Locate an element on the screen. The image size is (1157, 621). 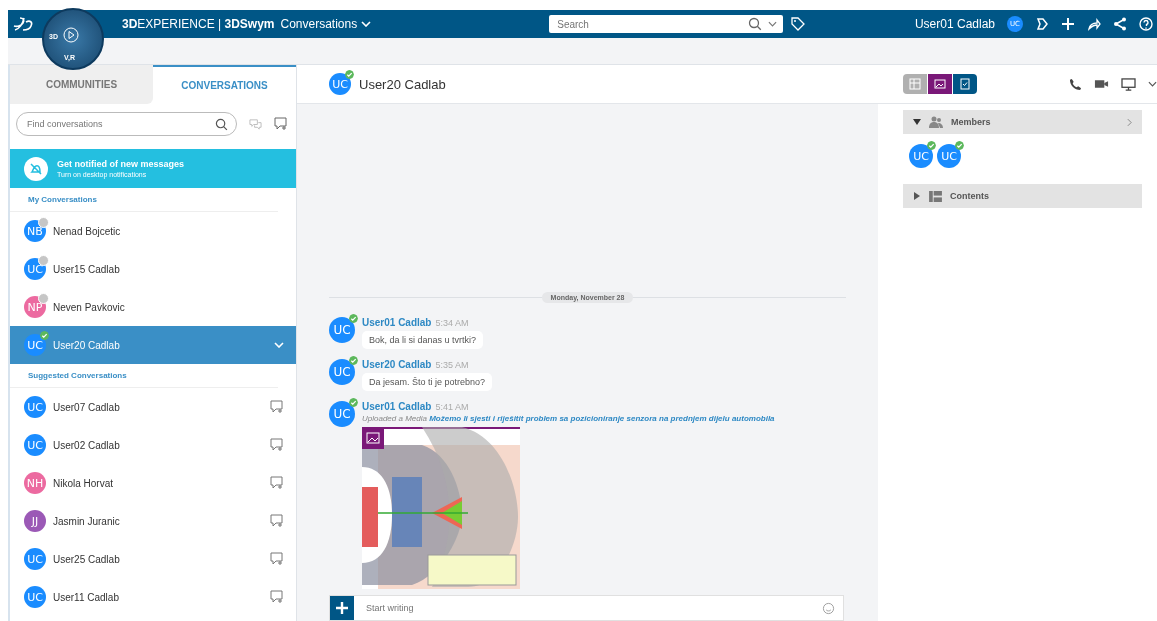
user-avatar: JJ is located at coordinates (35, 521).